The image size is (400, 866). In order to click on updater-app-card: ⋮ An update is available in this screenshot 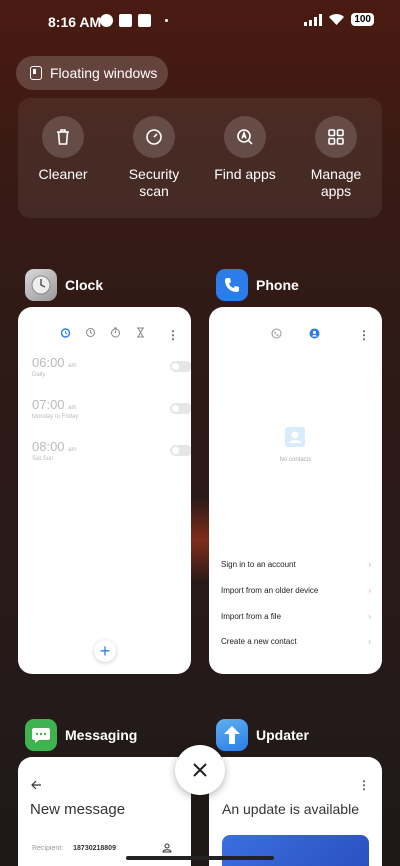, I will do `click(295, 811)`.